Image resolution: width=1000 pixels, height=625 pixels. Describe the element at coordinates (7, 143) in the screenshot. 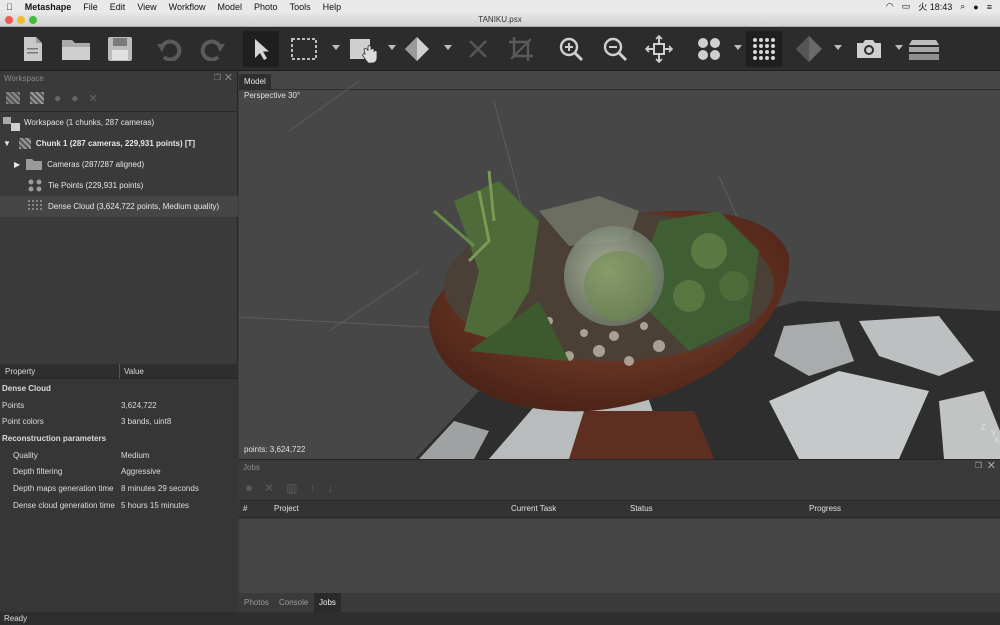

I see `chunk-expand-icon: ▼` at that location.